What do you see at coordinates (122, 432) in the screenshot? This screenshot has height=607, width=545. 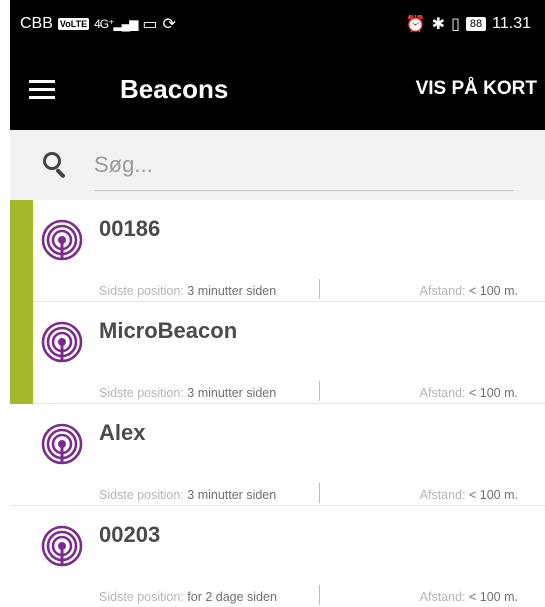 I see `beacon-name: Alex` at bounding box center [122, 432].